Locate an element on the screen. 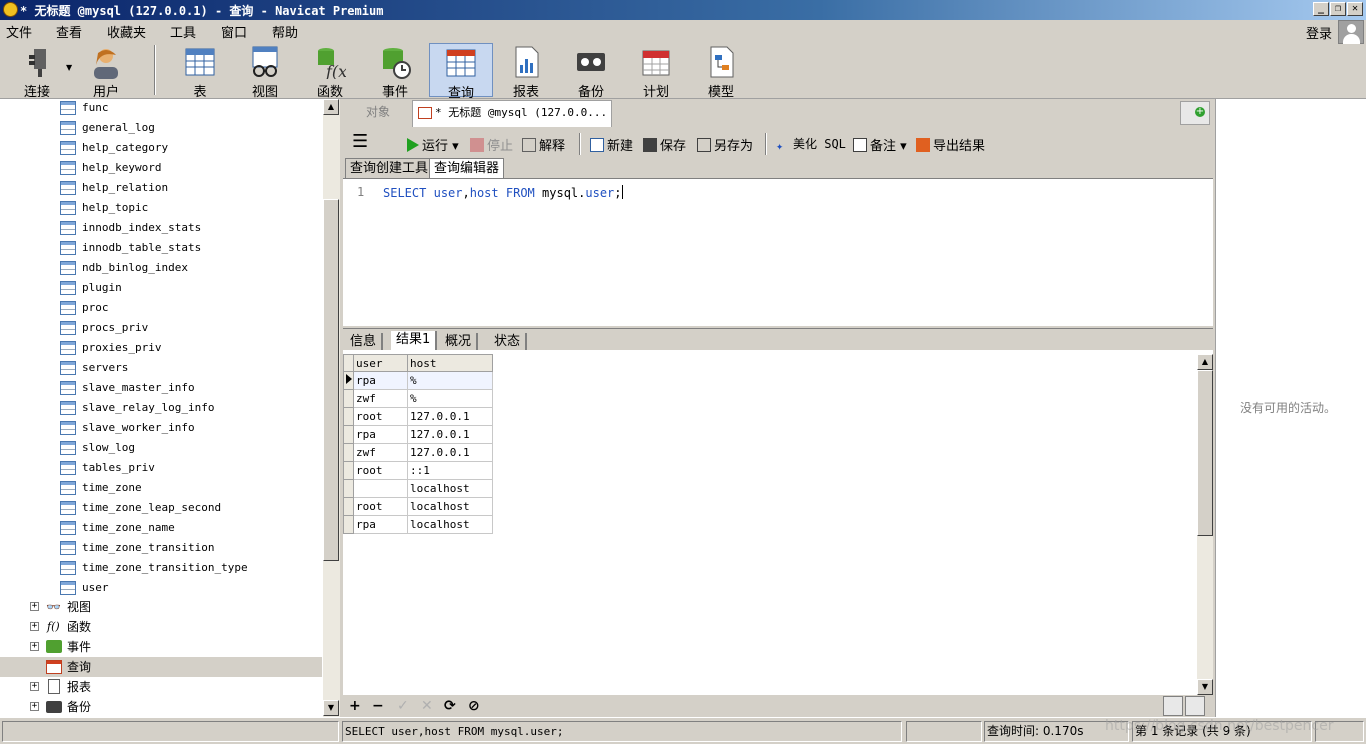 The image size is (1366, 744). tree-table-item: time_zone_transition is located at coordinates (161, 548).